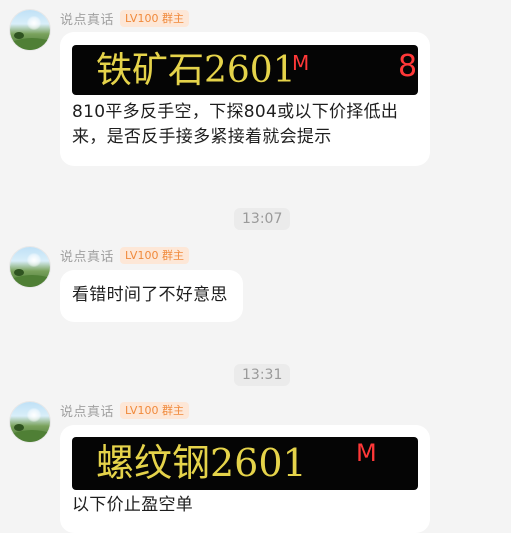  Describe the element at coordinates (408, 66) in the screenshot. I see `ticker-extra-digit: 8` at that location.